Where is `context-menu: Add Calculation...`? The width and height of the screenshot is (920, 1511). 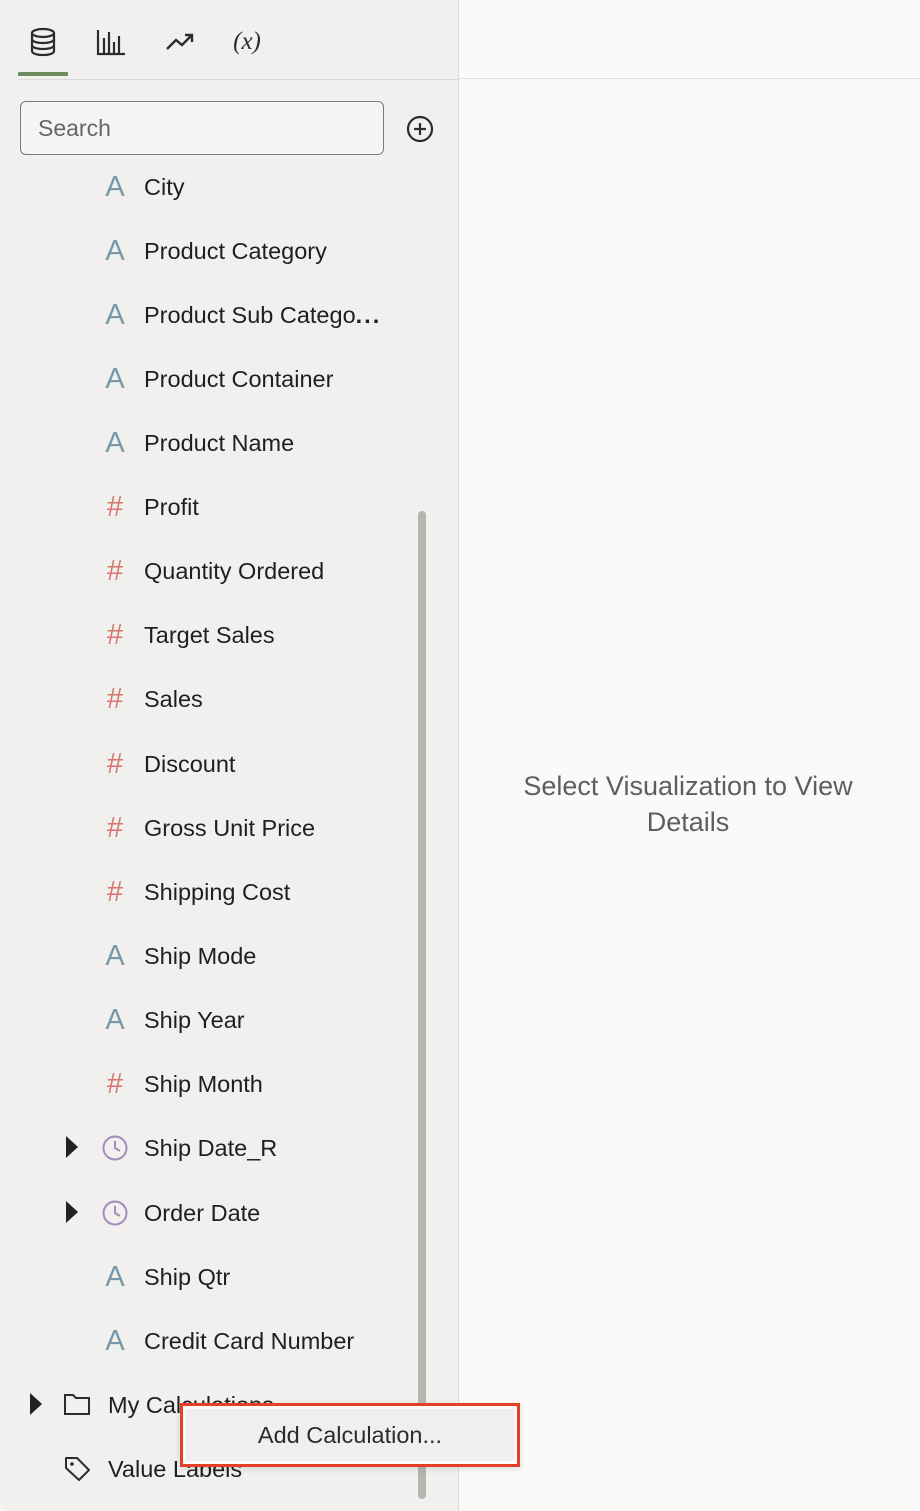 context-menu: Add Calculation... is located at coordinates (350, 1435).